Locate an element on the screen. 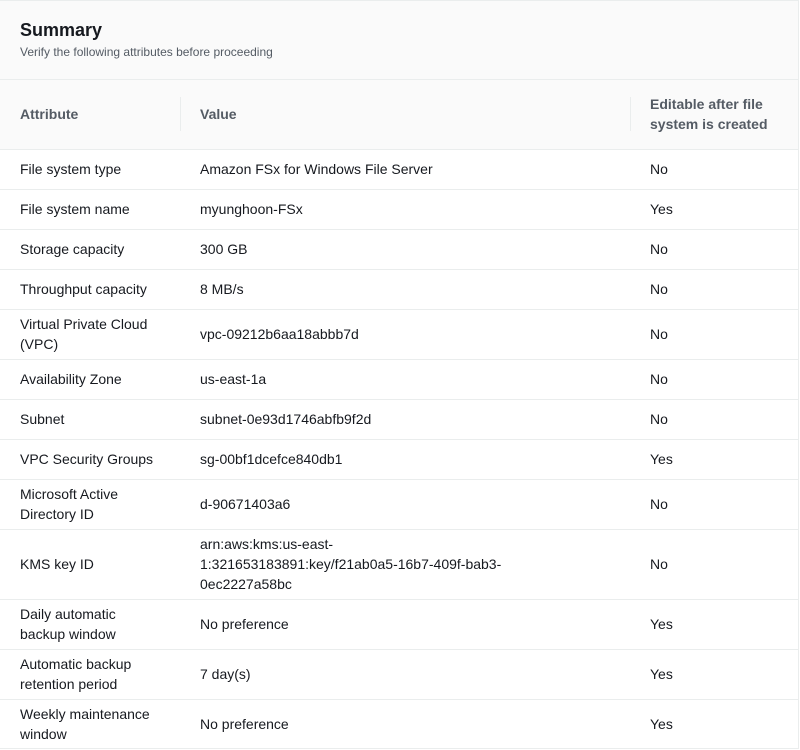  column-header-value: Value is located at coordinates (405, 115).